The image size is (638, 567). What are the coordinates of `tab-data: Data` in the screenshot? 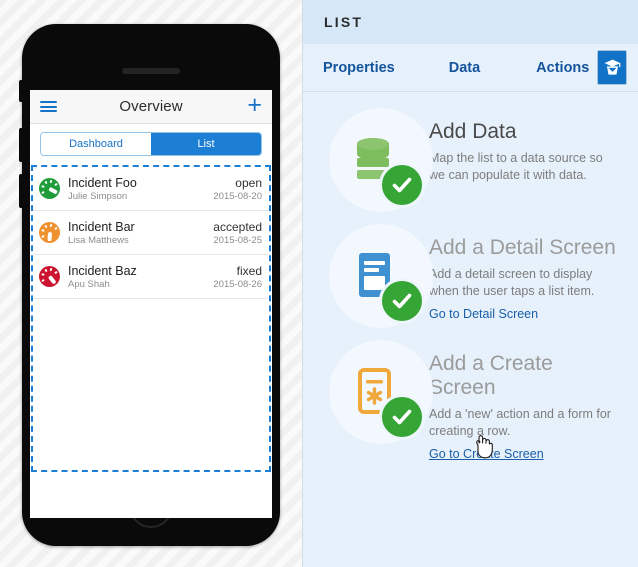 It's located at (464, 68).